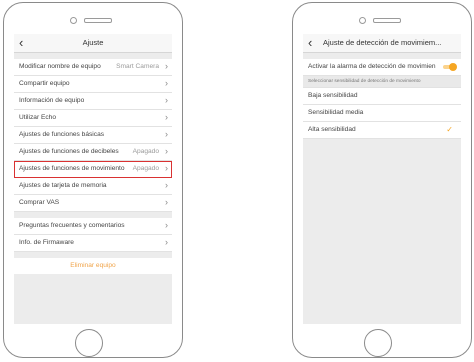 This screenshot has height=362, width=474. I want to click on settings-row-label: Ajustes de funciones de movimiento, so click(72, 168).